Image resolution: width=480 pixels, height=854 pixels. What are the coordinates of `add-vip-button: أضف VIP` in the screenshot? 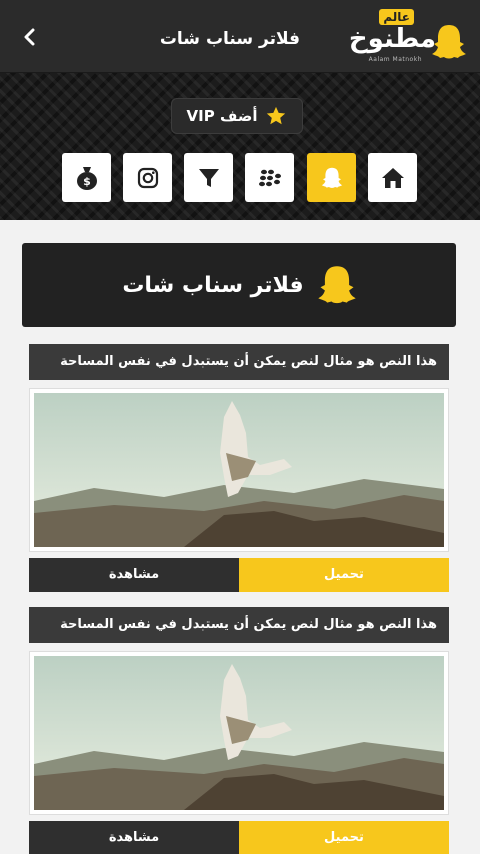 It's located at (237, 116).